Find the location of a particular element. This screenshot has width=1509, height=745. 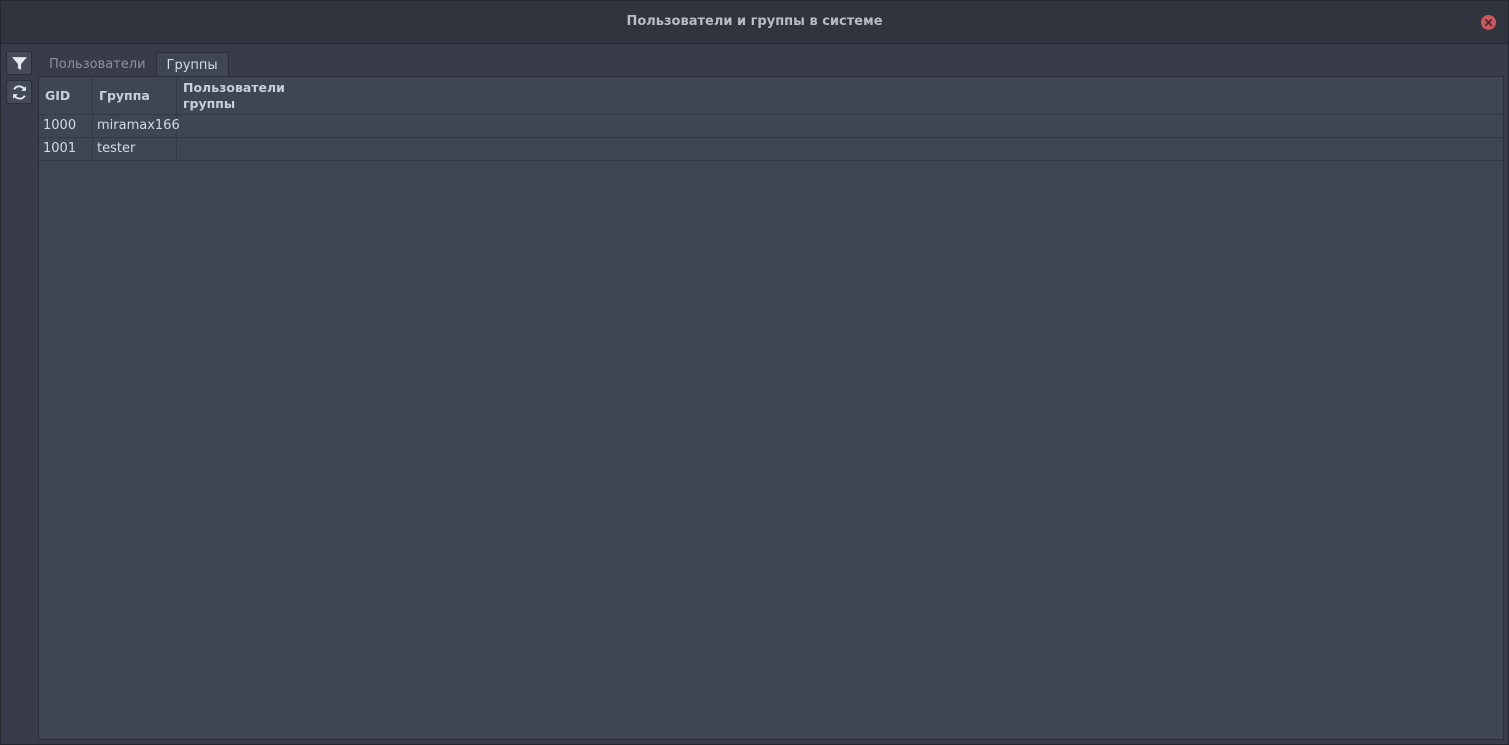

filter-button is located at coordinates (19, 63).